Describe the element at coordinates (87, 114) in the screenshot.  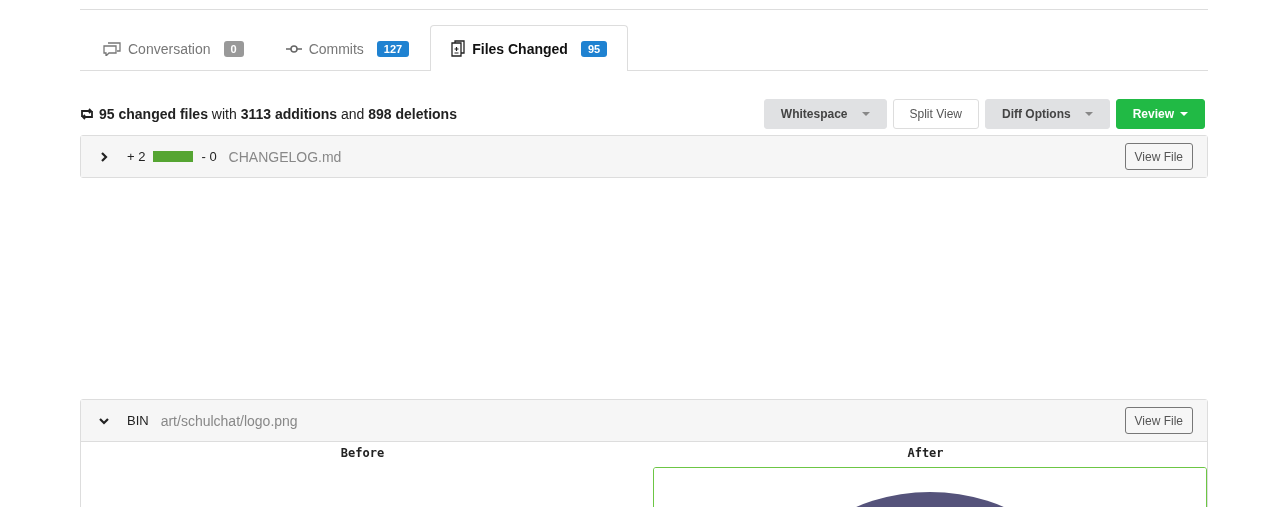
I see `sync-arrows-icon` at that location.